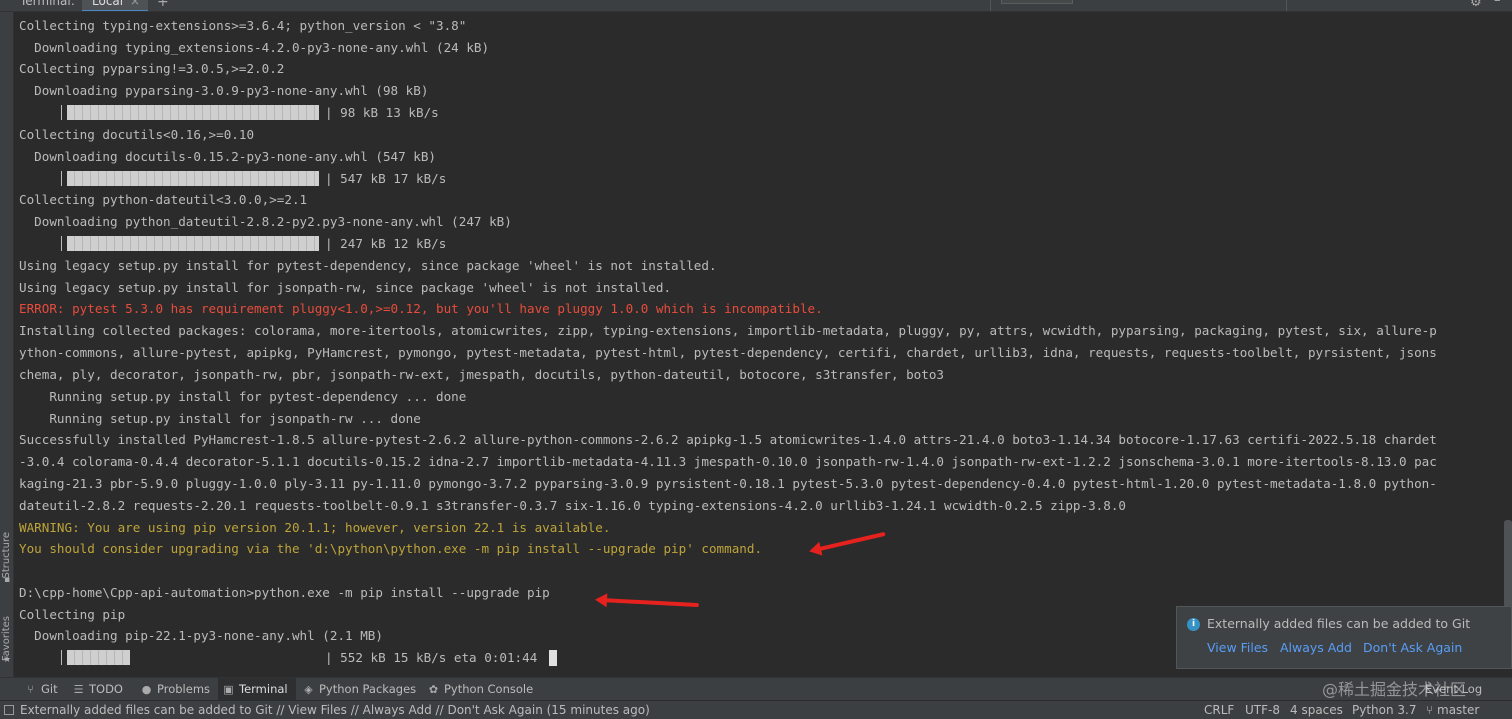 This screenshot has width=1512, height=719. Describe the element at coordinates (72, 614) in the screenshot. I see `terminal-line: Collecting pip` at that location.